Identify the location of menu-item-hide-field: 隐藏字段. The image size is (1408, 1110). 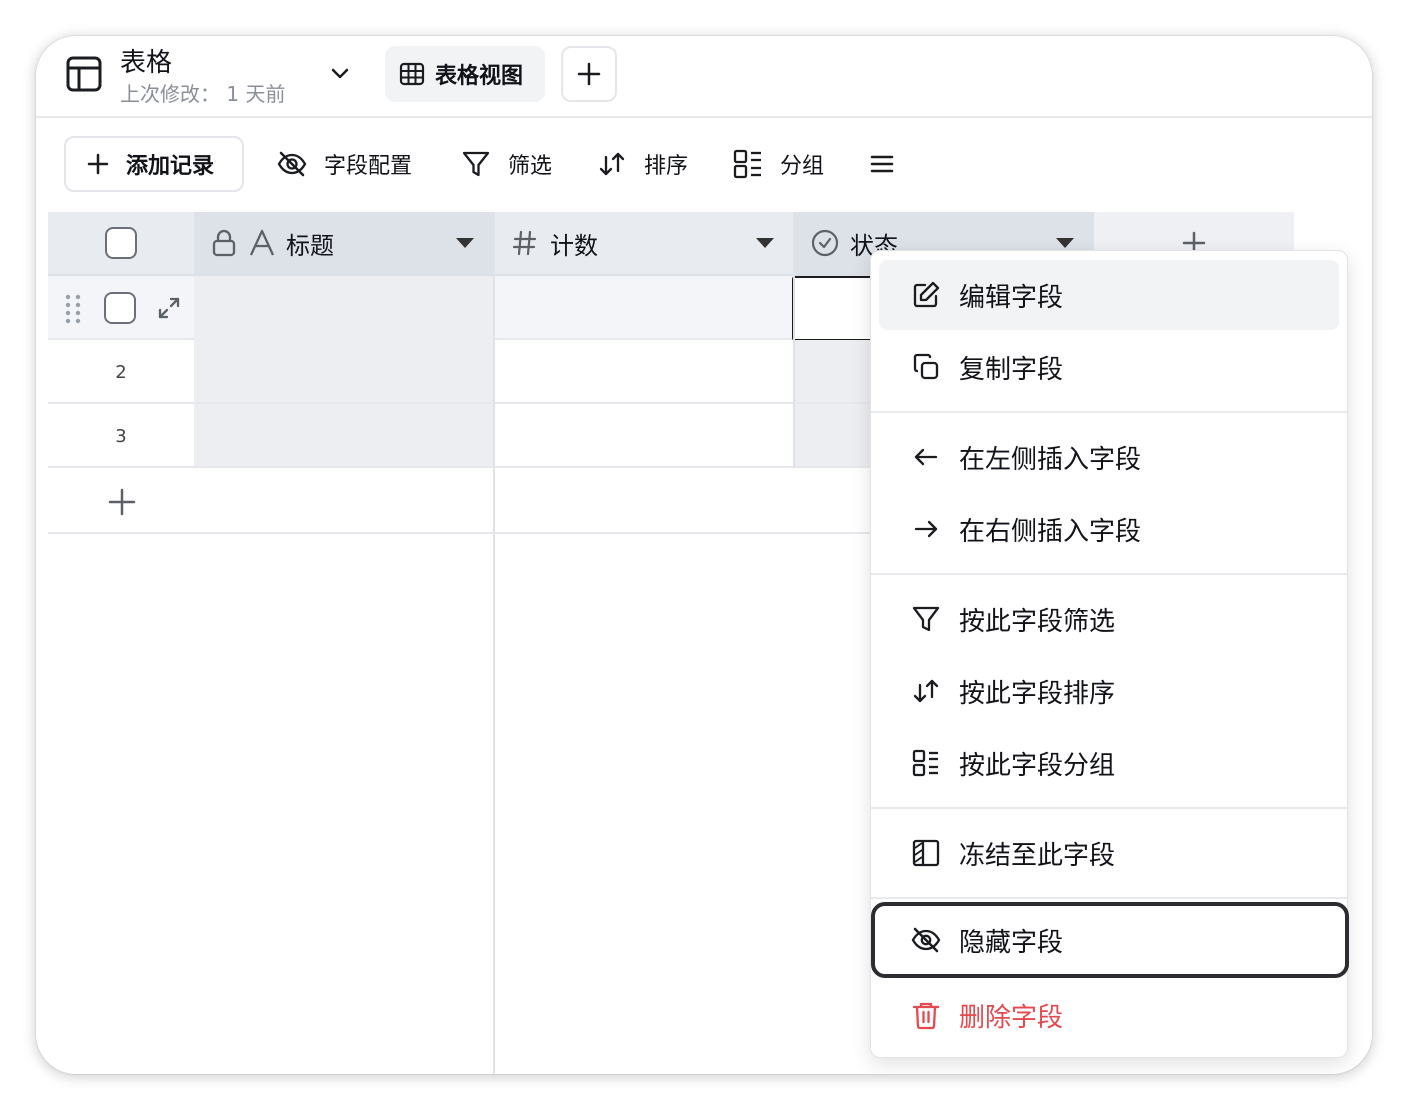
(1110, 940).